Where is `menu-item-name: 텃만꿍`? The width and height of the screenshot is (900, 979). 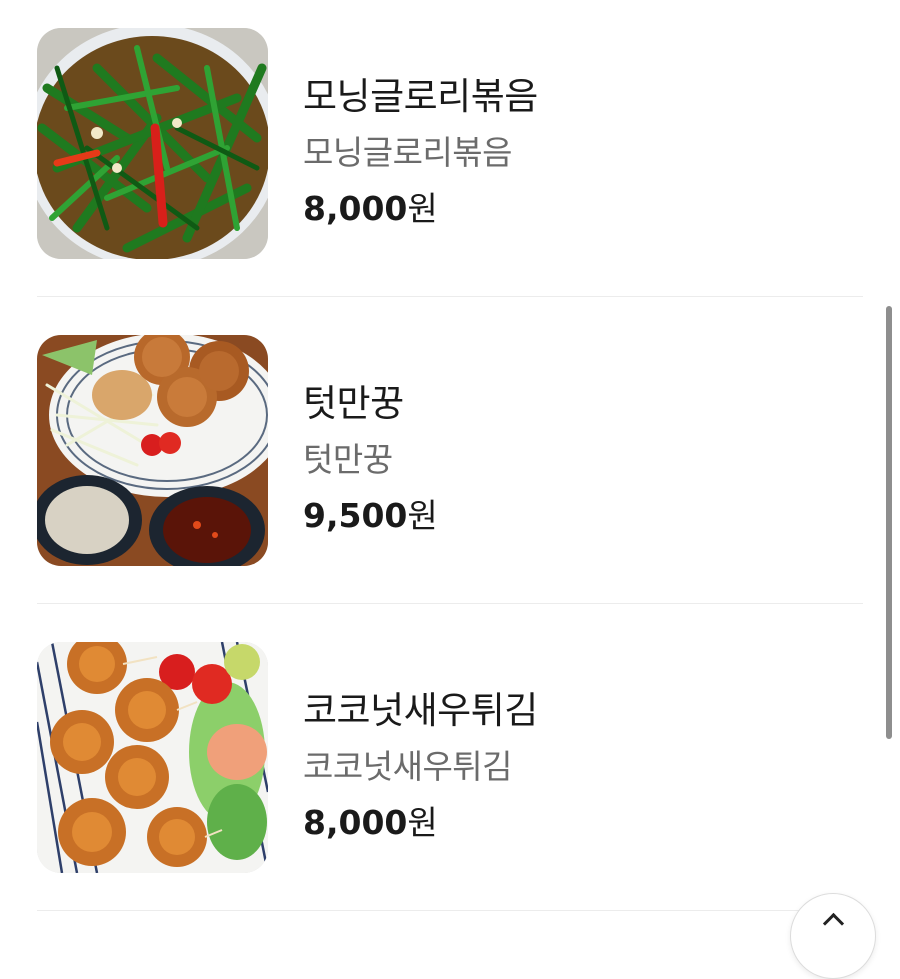 menu-item-name: 텃만꿍 is located at coordinates (353, 403).